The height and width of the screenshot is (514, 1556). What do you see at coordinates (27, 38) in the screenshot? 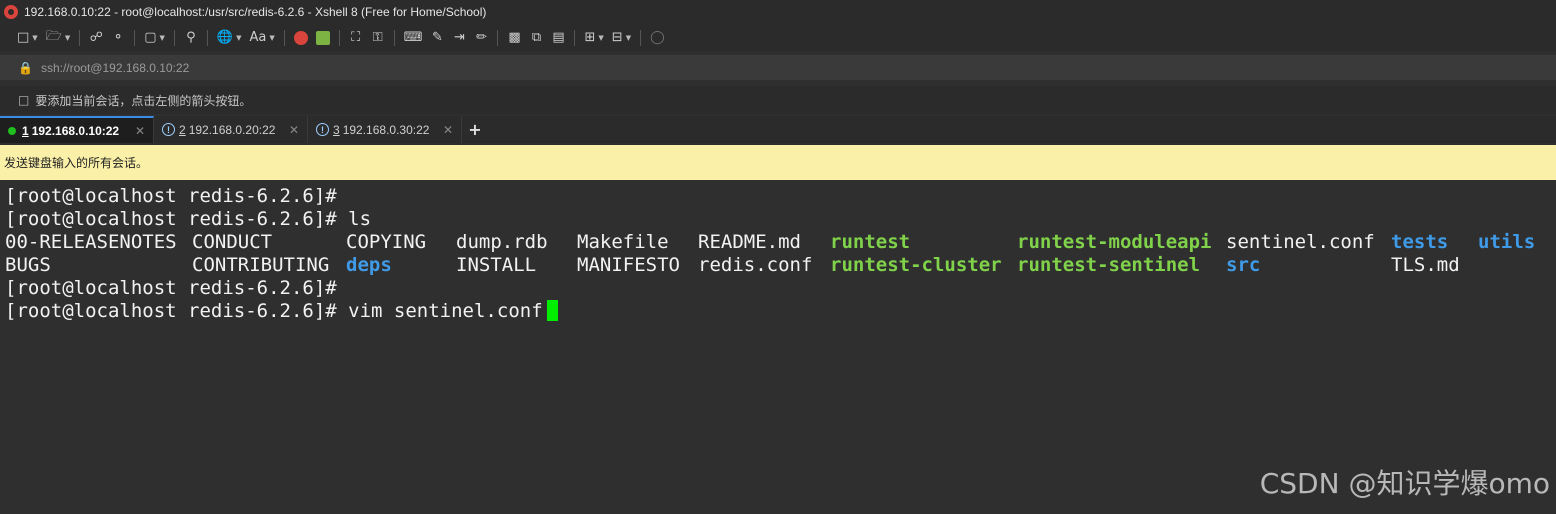
I see `new-session-icon: □ ▼` at bounding box center [27, 38].